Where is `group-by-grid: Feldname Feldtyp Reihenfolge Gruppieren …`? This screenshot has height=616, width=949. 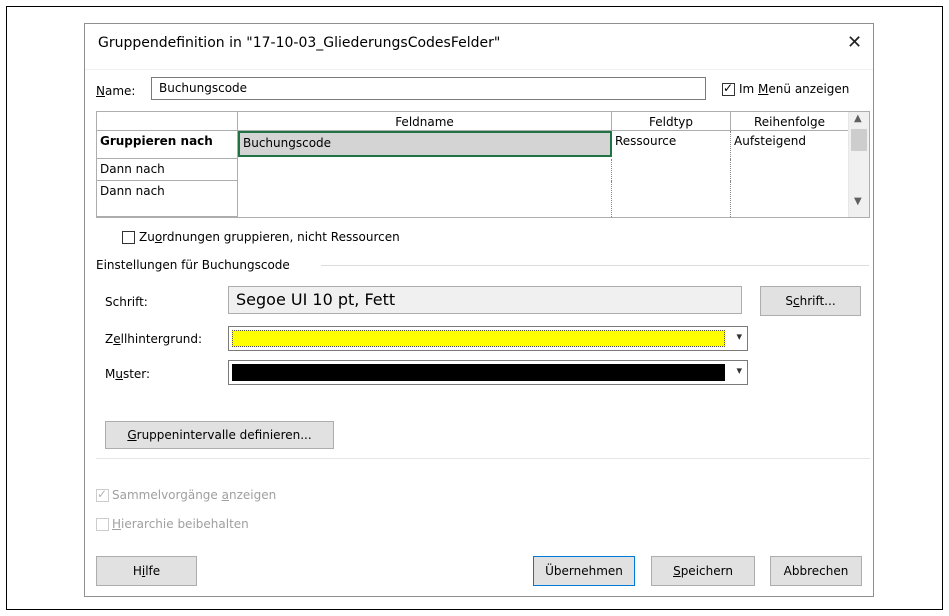
group-by-grid: Feldname Feldtyp Reihenfolge Gruppieren … is located at coordinates (483, 164).